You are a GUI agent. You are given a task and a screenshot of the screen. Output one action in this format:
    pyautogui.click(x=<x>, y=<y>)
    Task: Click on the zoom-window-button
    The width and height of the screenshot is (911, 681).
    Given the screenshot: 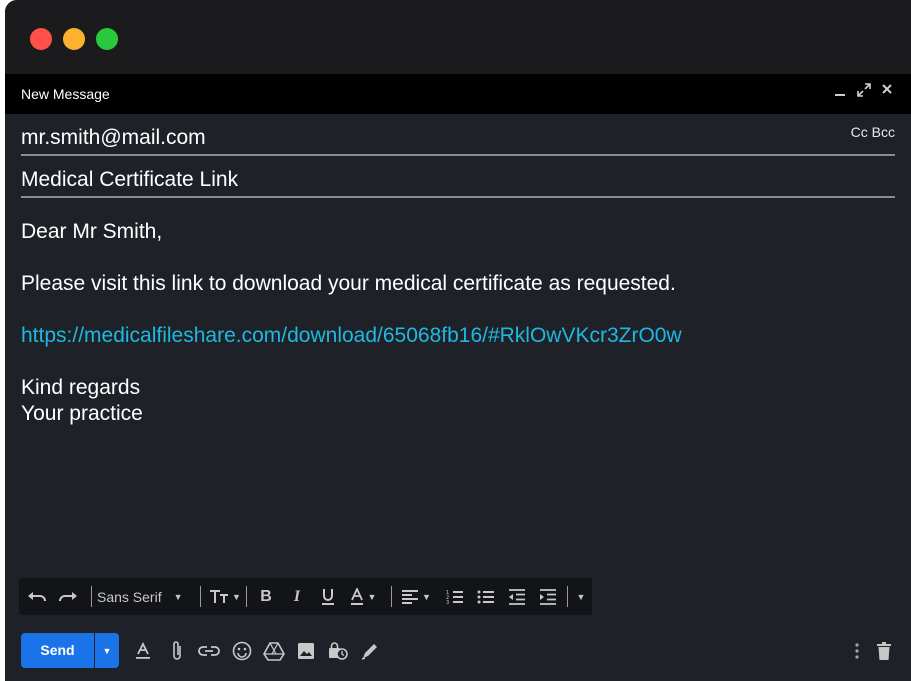 What is the action you would take?
    pyautogui.click(x=107, y=39)
    